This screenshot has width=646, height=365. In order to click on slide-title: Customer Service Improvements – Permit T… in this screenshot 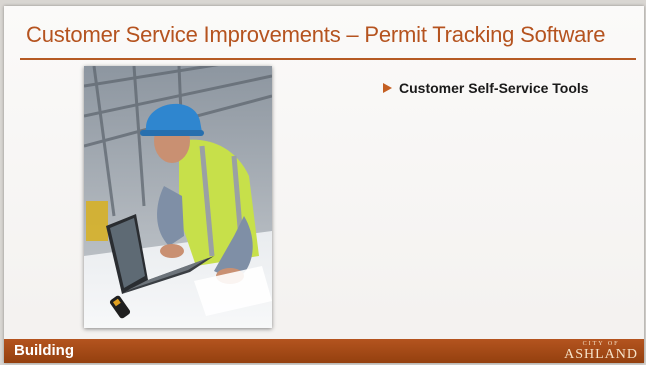, I will do `click(316, 34)`.